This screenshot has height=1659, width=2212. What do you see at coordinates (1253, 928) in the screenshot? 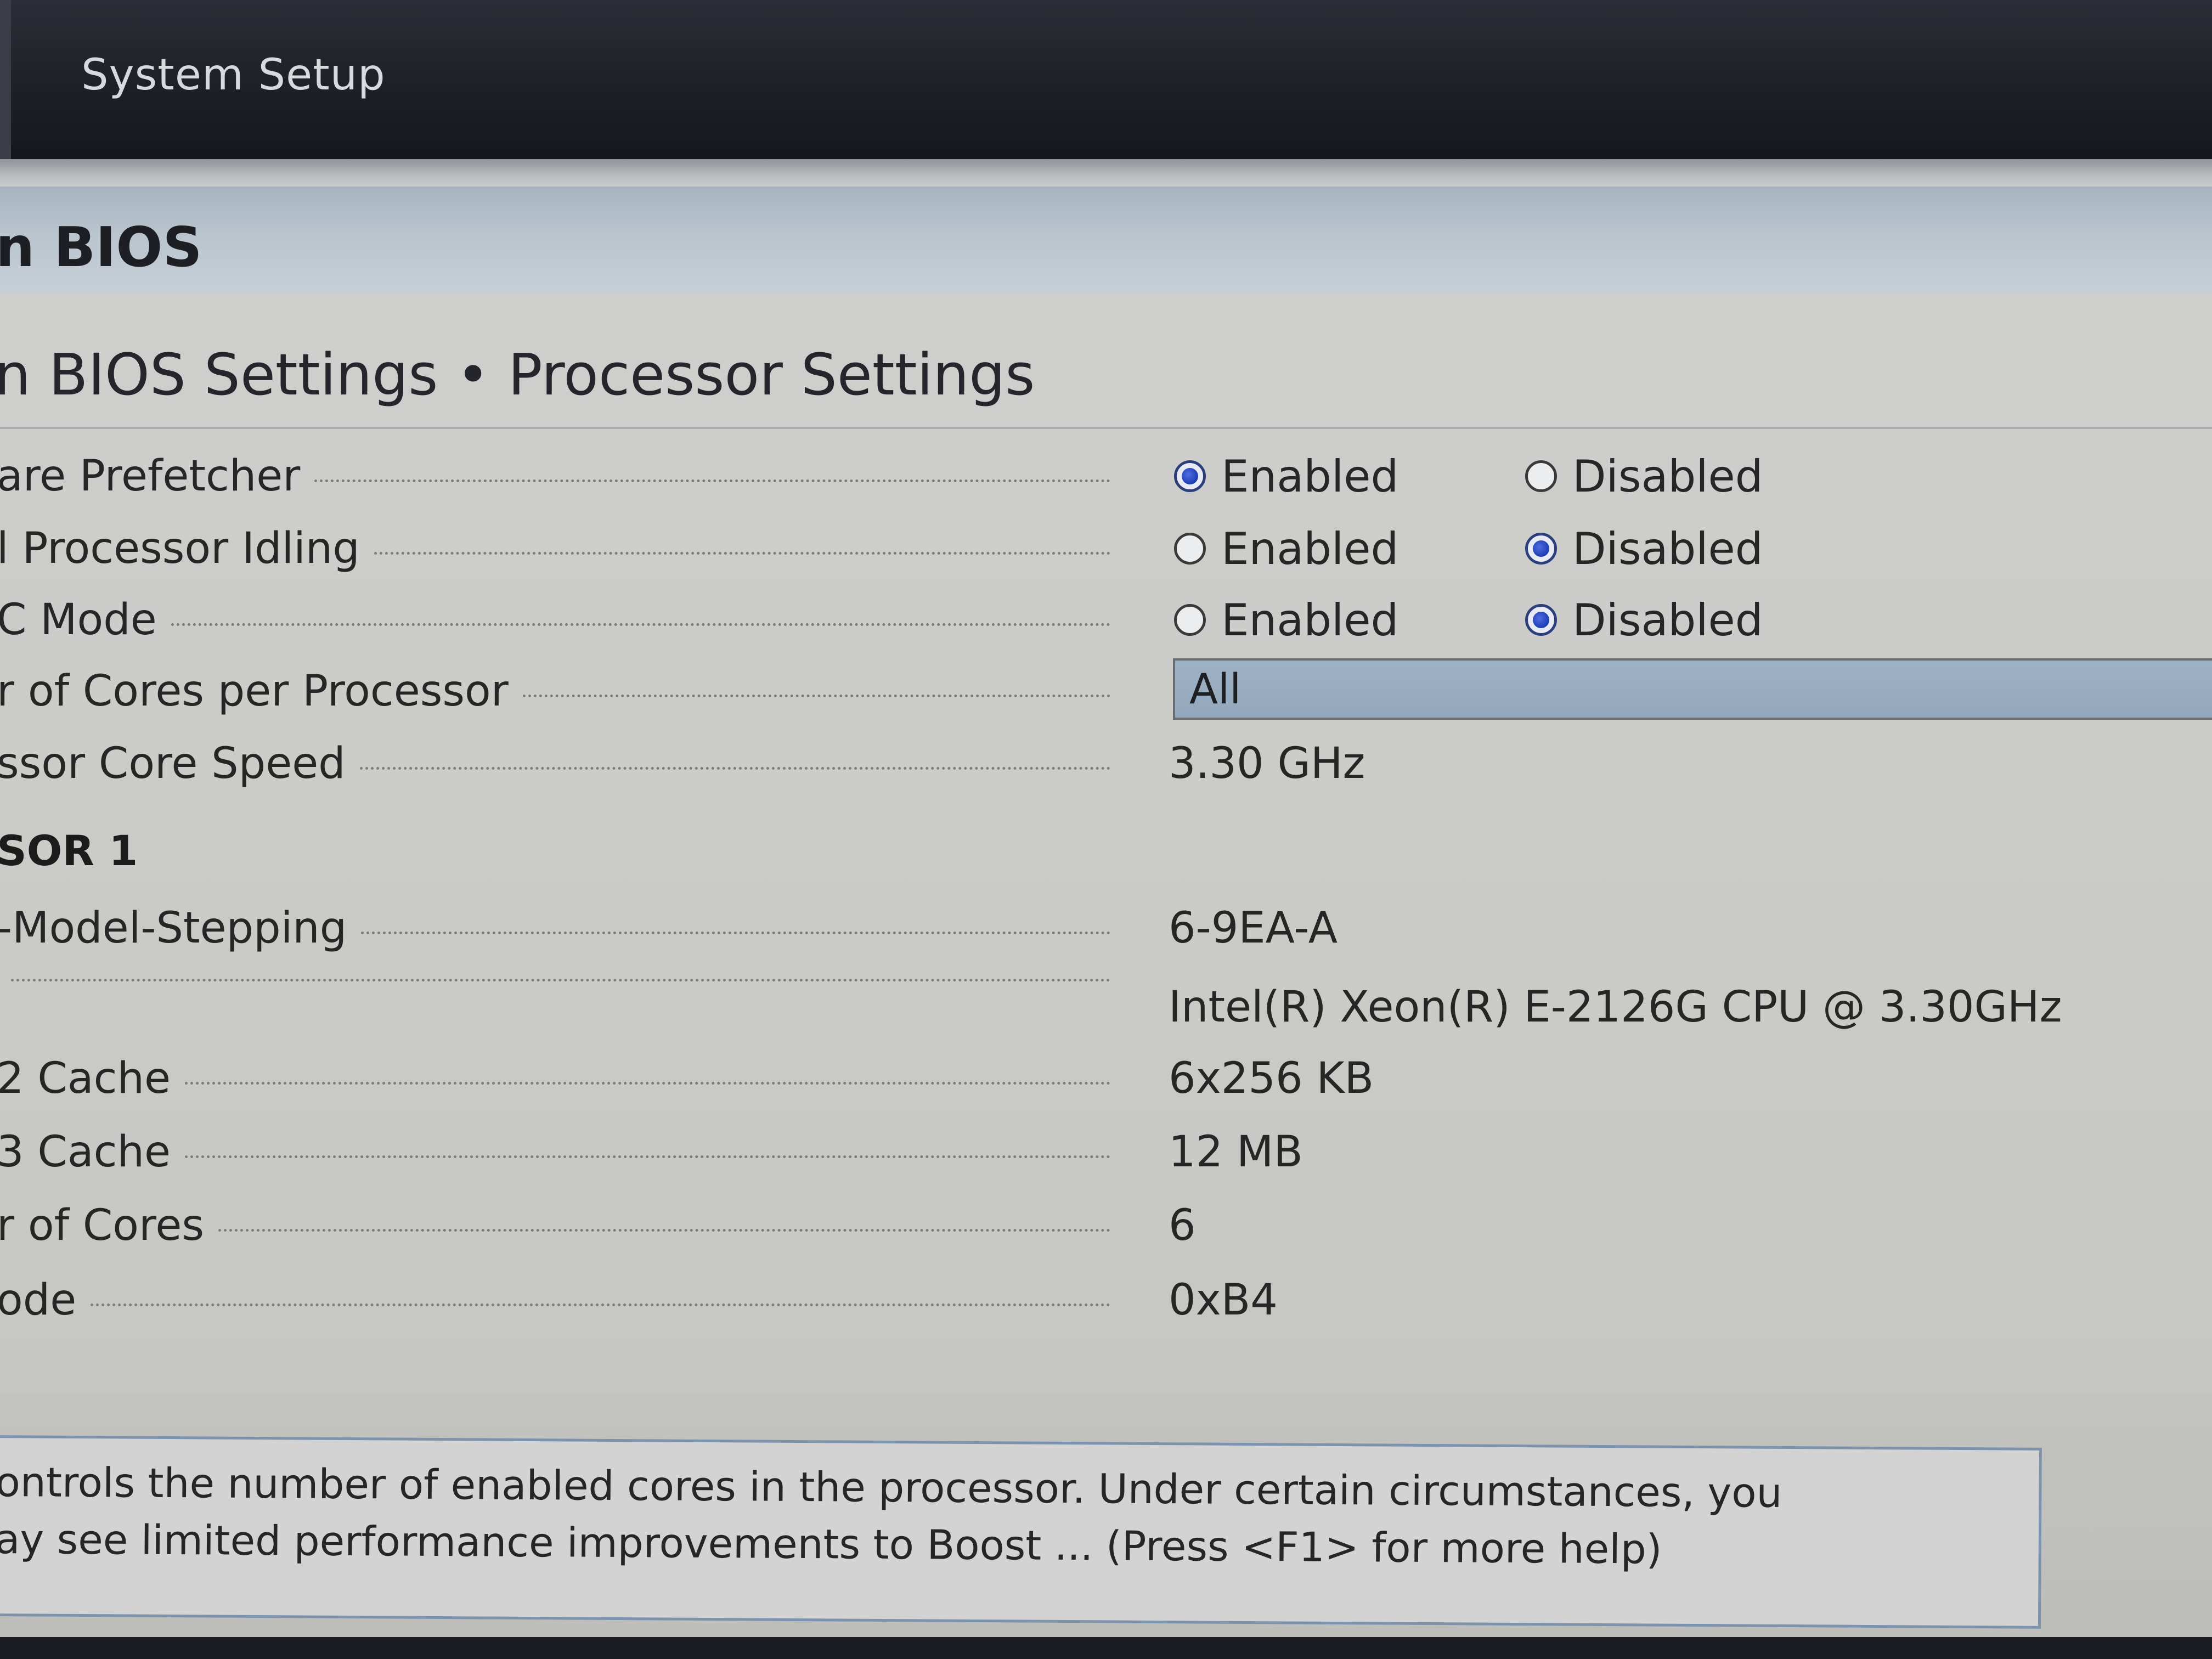
I see `setting-value: 6-9EA-A` at bounding box center [1253, 928].